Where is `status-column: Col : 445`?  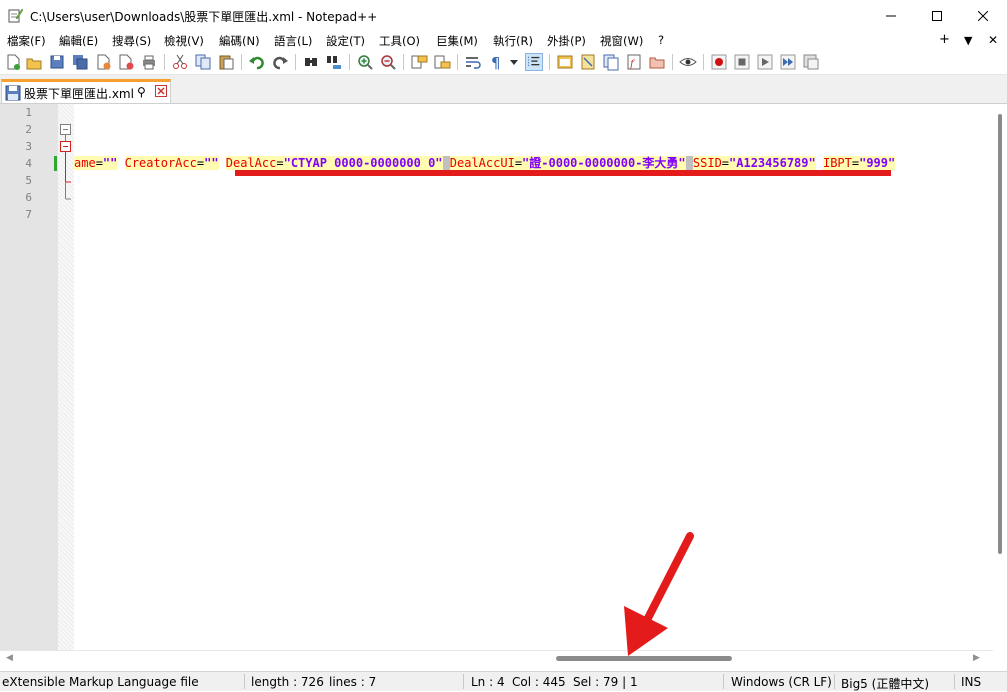 status-column: Col : 445 is located at coordinates (539, 682).